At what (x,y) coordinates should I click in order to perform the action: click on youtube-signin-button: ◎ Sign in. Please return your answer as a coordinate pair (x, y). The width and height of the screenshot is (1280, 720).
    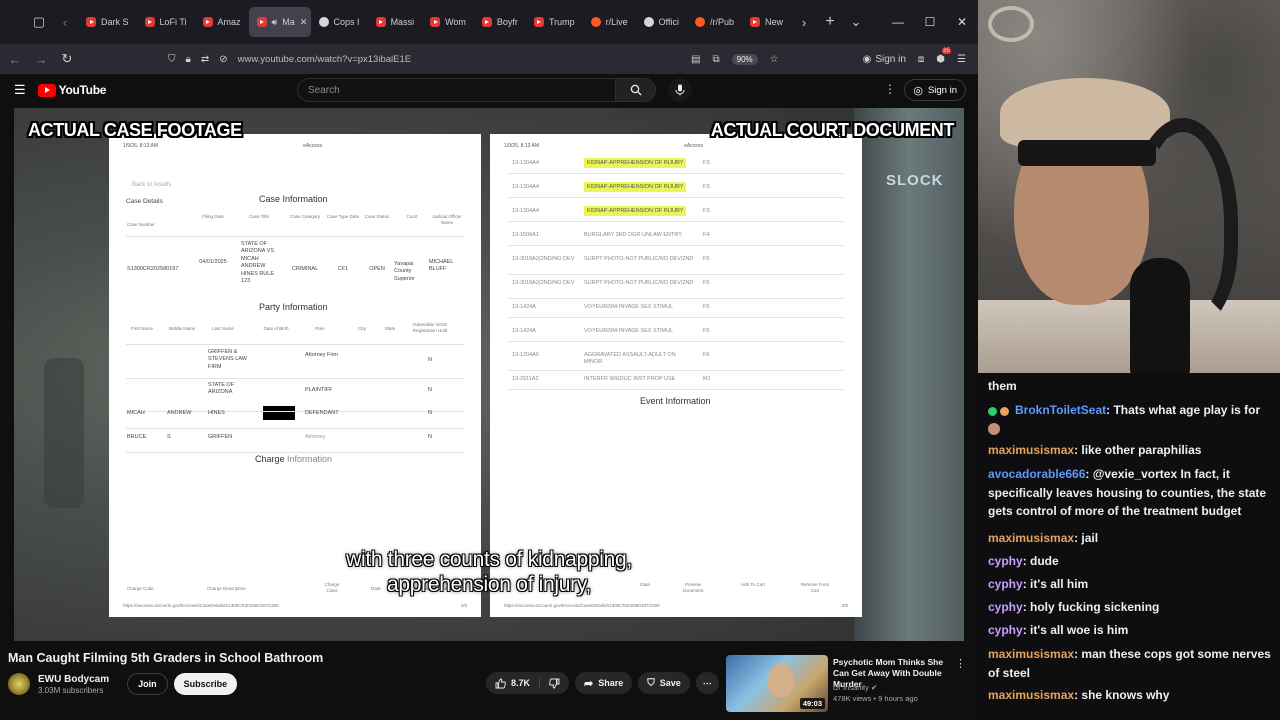
    Looking at the image, I should click on (935, 90).